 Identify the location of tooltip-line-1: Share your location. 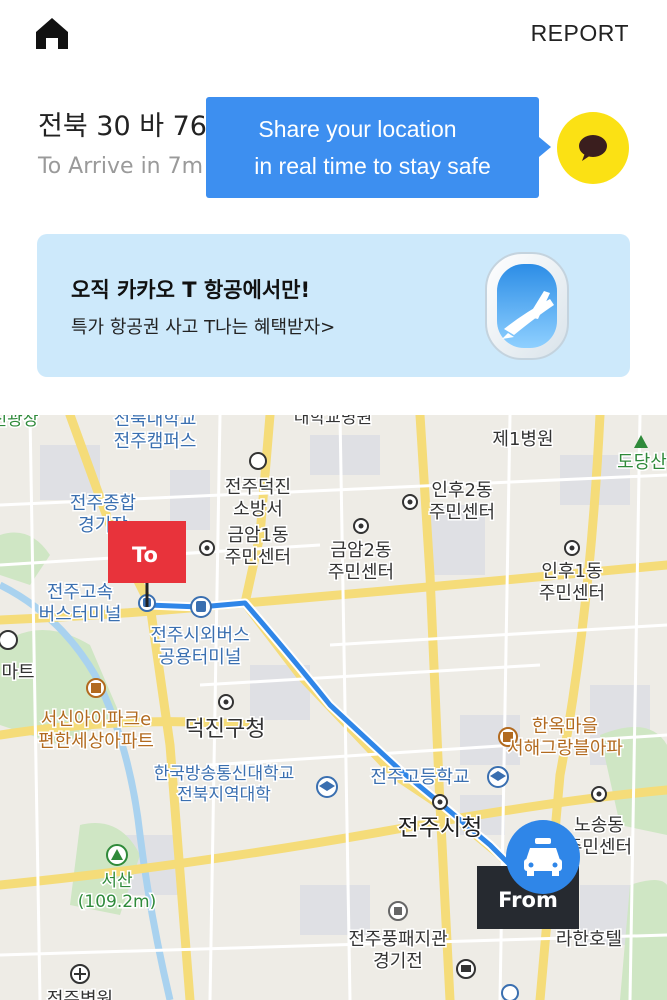
(357, 129).